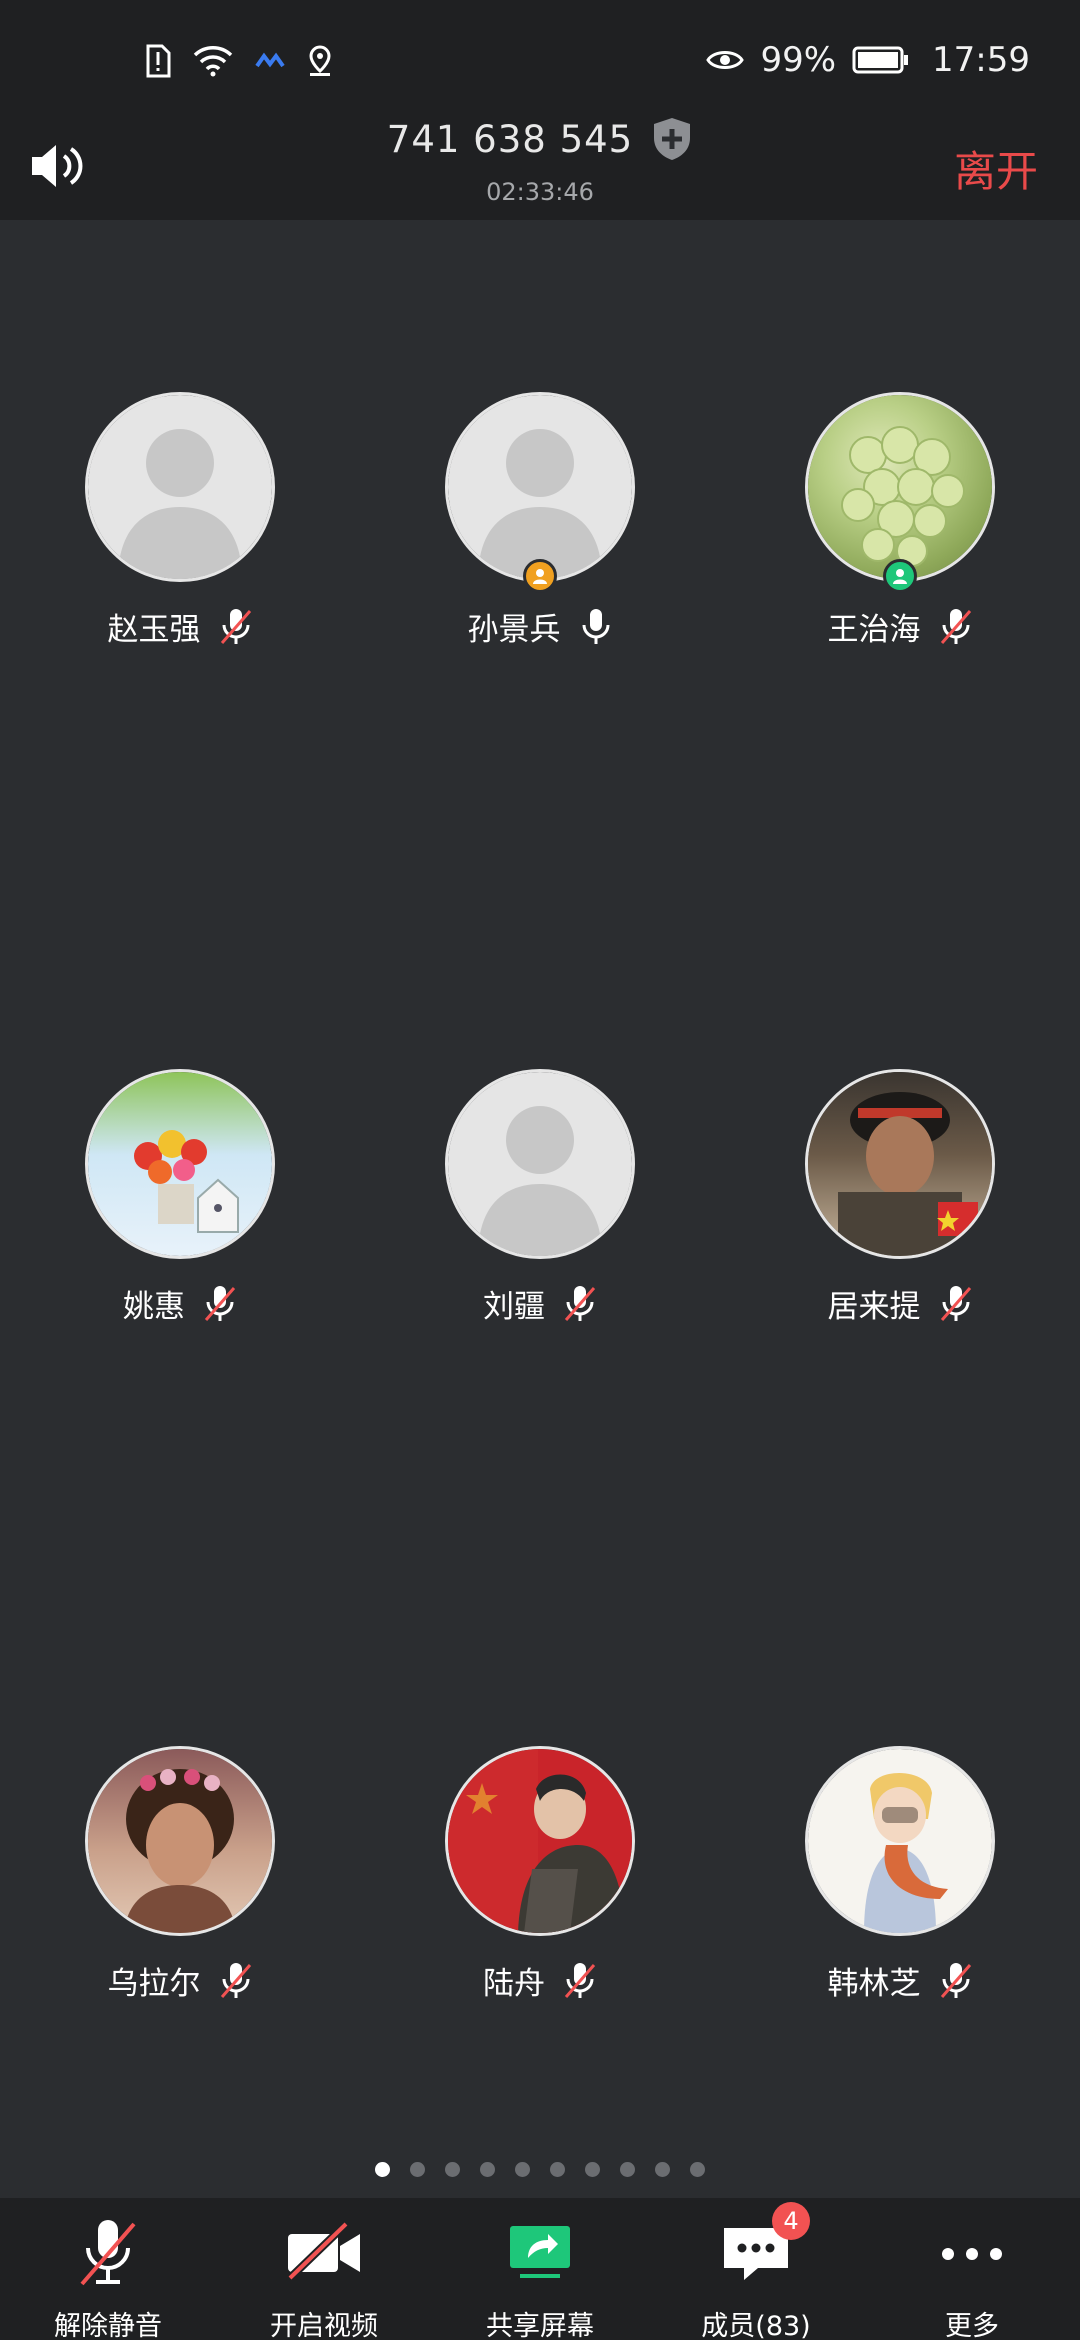 The image size is (1080, 2340). I want to click on participant-name: 韩林芝, so click(874, 1984).